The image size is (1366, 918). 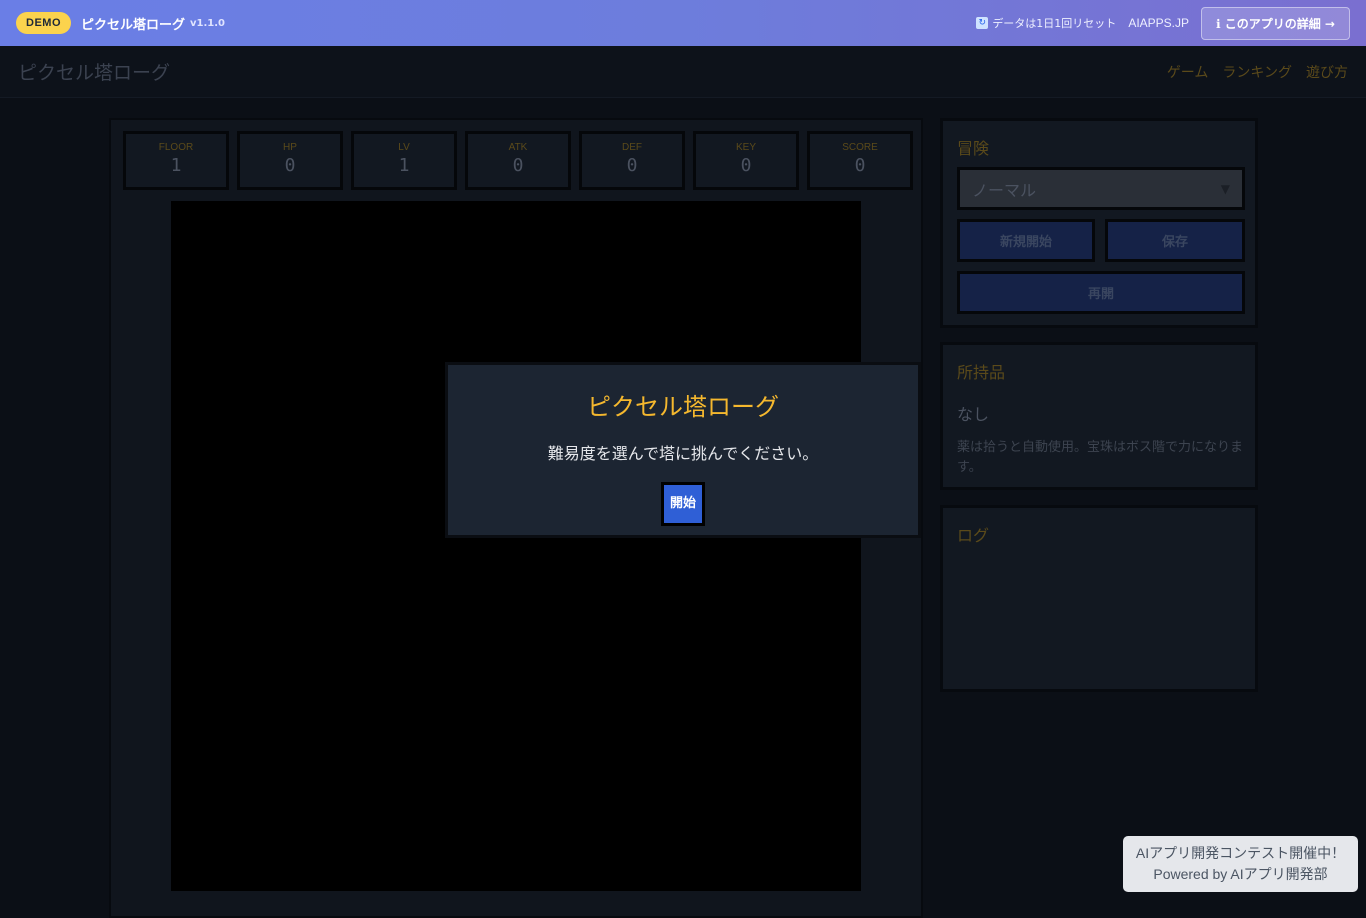 I want to click on site-nav: ゲーム ランキング 遊び方, so click(x=1257, y=72).